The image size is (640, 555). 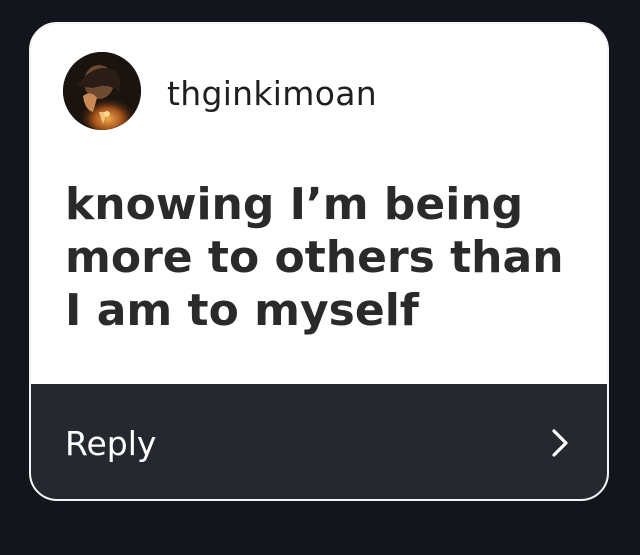 I want to click on chevron-right-icon, so click(x=560, y=443).